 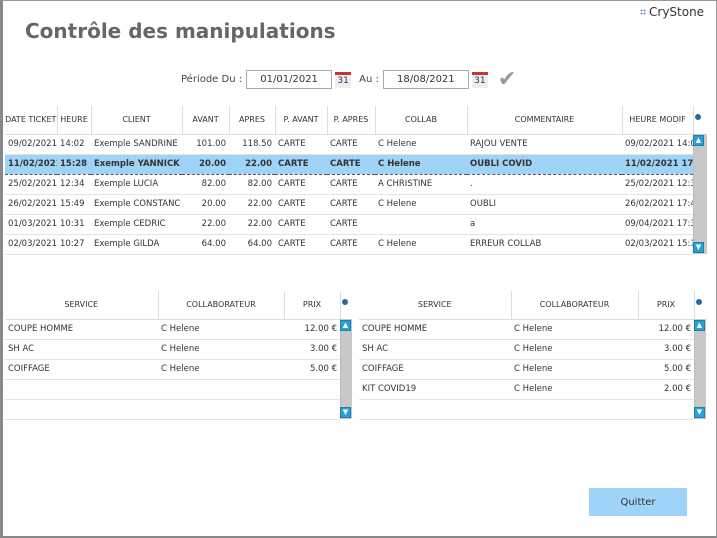 What do you see at coordinates (351, 120) in the screenshot?
I see `column-header: P. APRES` at bounding box center [351, 120].